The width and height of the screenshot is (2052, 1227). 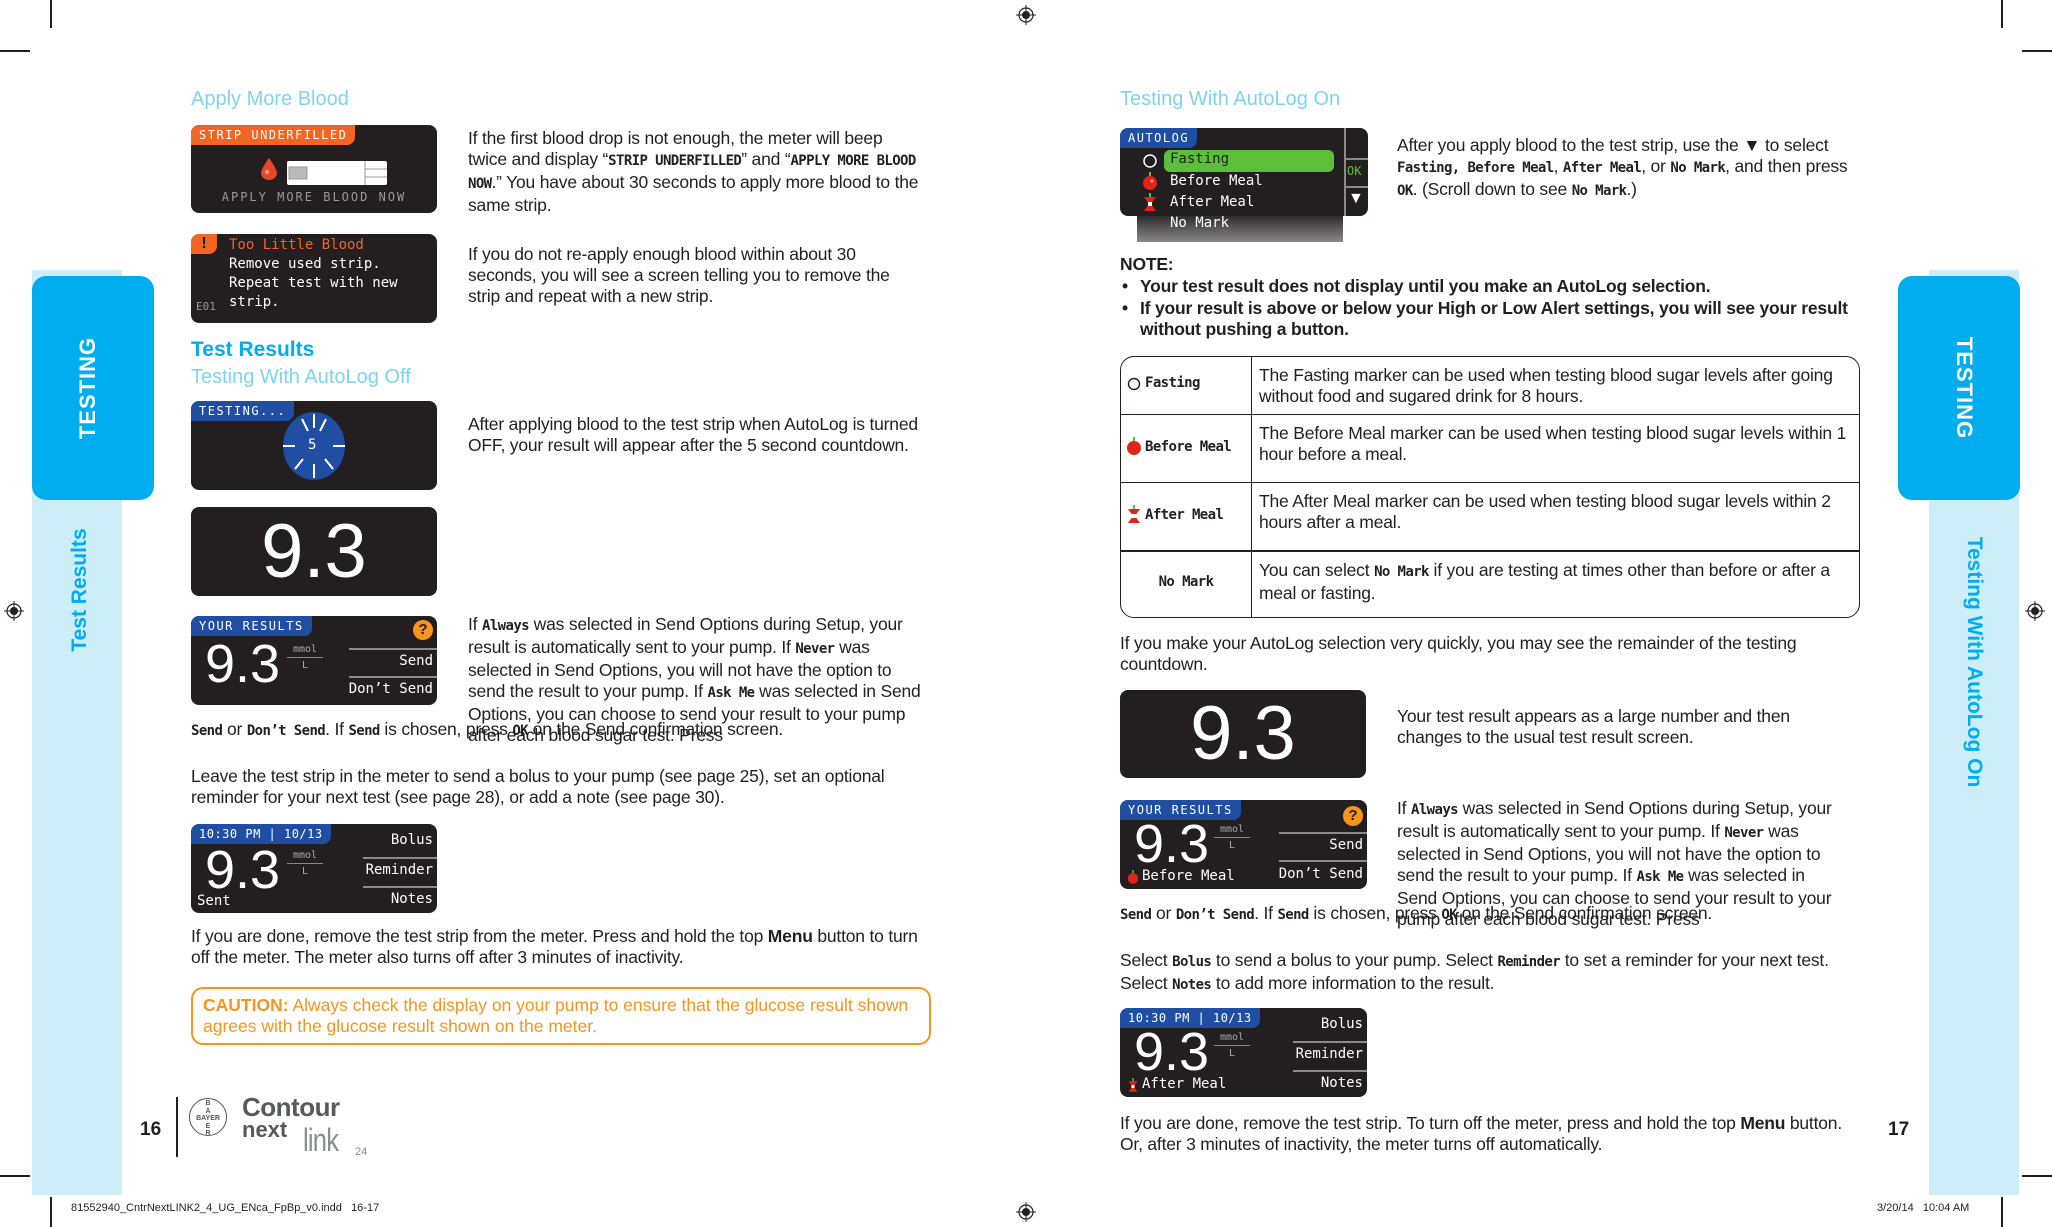 I want to click on page-number-right: 17, so click(x=1899, y=1129).